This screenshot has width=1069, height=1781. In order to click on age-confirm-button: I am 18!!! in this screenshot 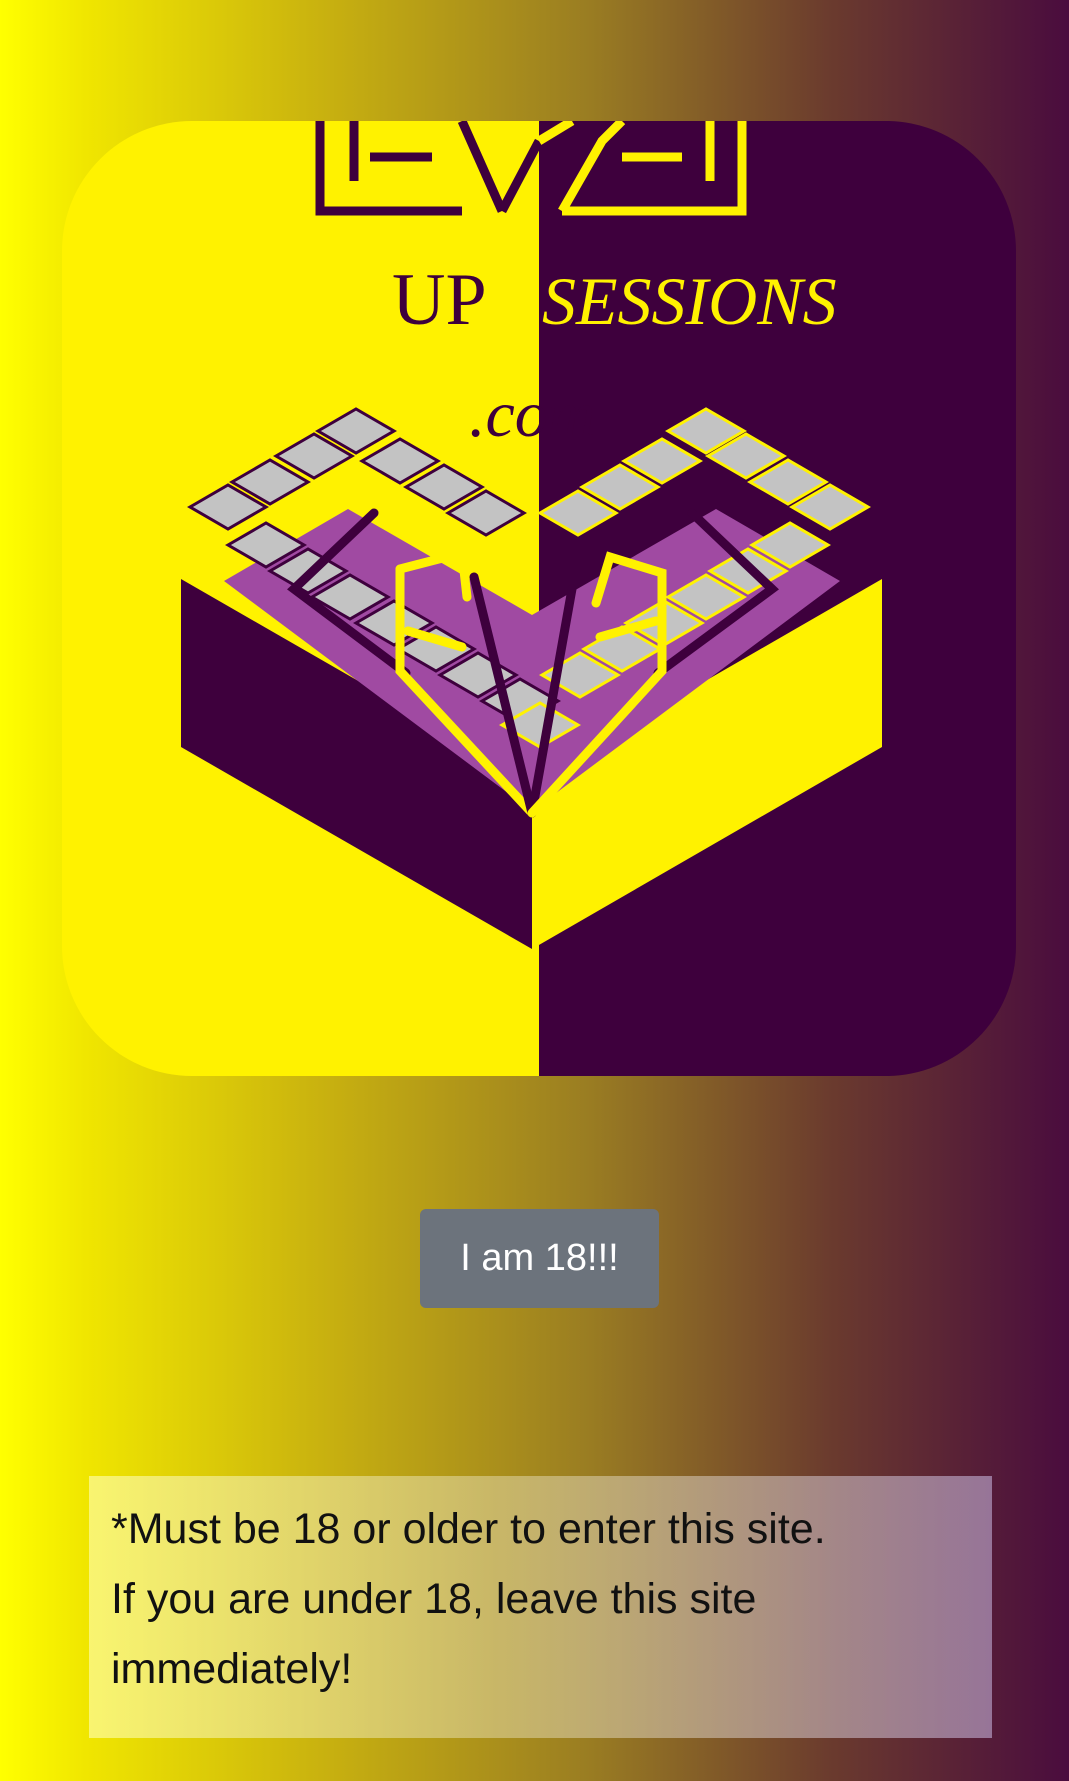, I will do `click(539, 1258)`.